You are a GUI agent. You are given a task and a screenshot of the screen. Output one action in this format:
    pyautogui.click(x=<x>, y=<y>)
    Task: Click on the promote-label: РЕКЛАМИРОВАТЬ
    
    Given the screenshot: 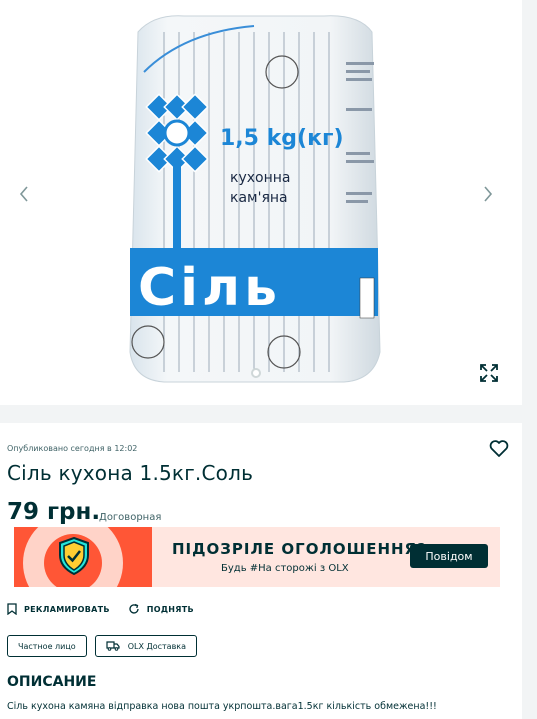 What is the action you would take?
    pyautogui.click(x=67, y=609)
    